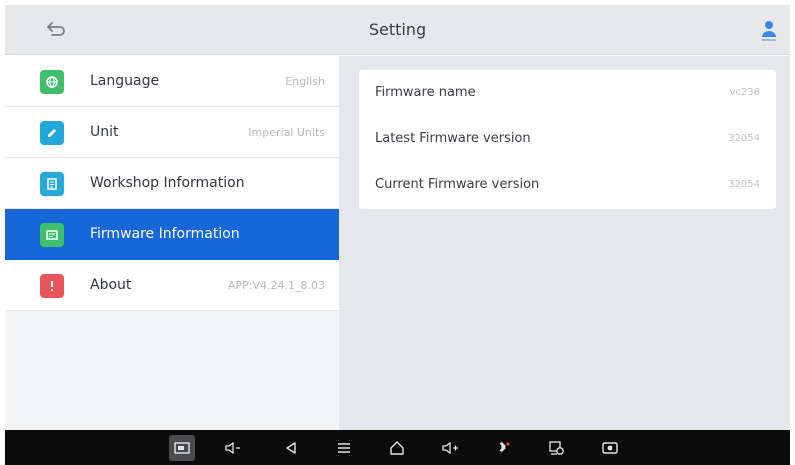 This screenshot has height=465, width=795. Describe the element at coordinates (457, 184) in the screenshot. I see `current-firmware-version-label: Current Firmware version` at that location.